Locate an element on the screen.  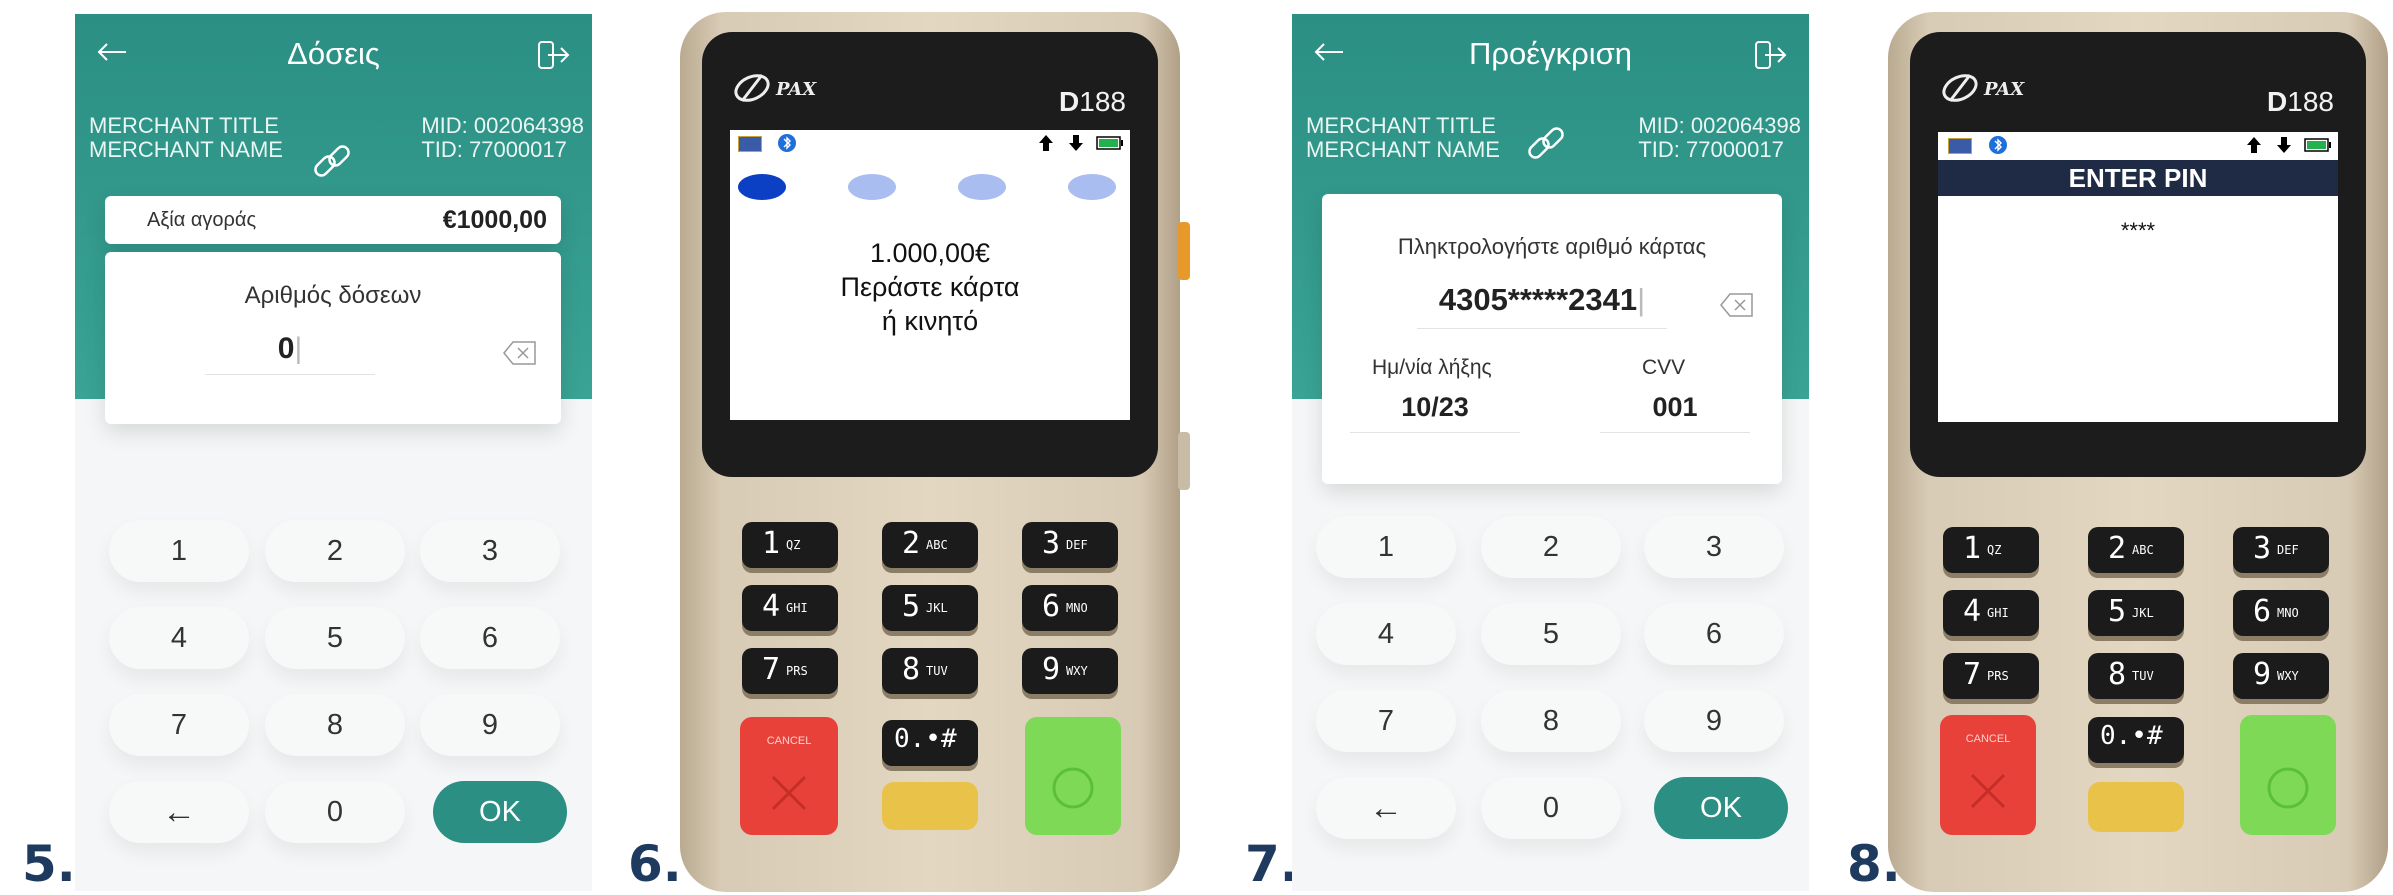
mid-value: MID: 002064398 is located at coordinates (502, 125).